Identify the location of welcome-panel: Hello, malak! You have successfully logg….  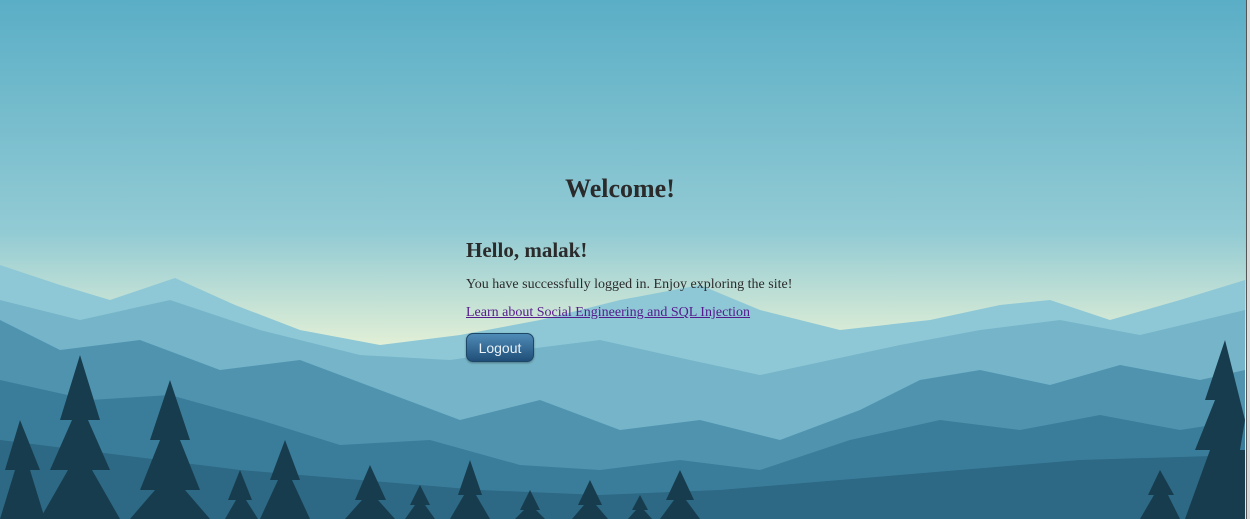
(676, 300).